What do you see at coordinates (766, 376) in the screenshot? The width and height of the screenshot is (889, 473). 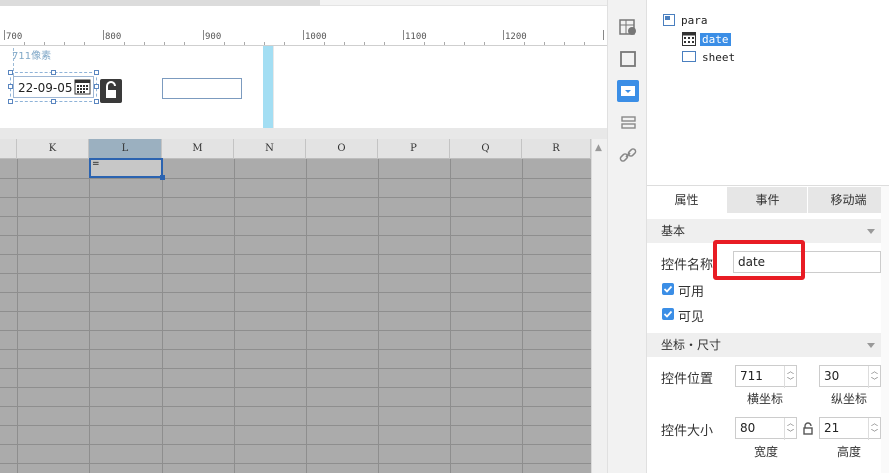 I see `x-position-input: 711 ︿ ﹀` at bounding box center [766, 376].